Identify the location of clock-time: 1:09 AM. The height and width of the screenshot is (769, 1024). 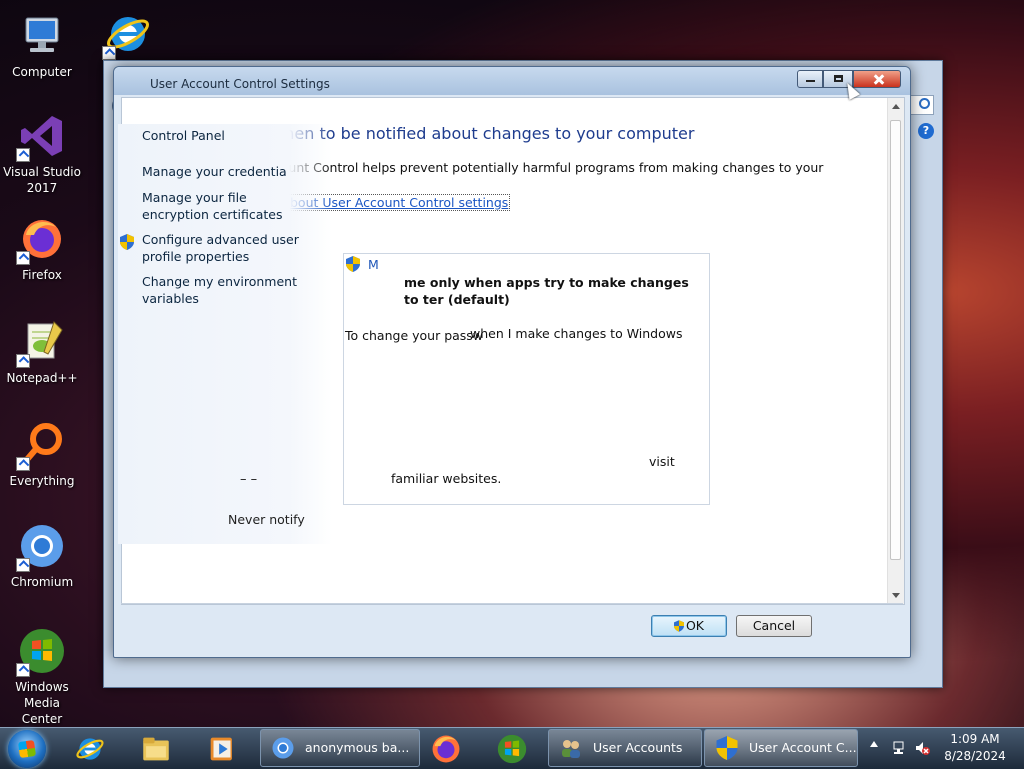
(975, 739).